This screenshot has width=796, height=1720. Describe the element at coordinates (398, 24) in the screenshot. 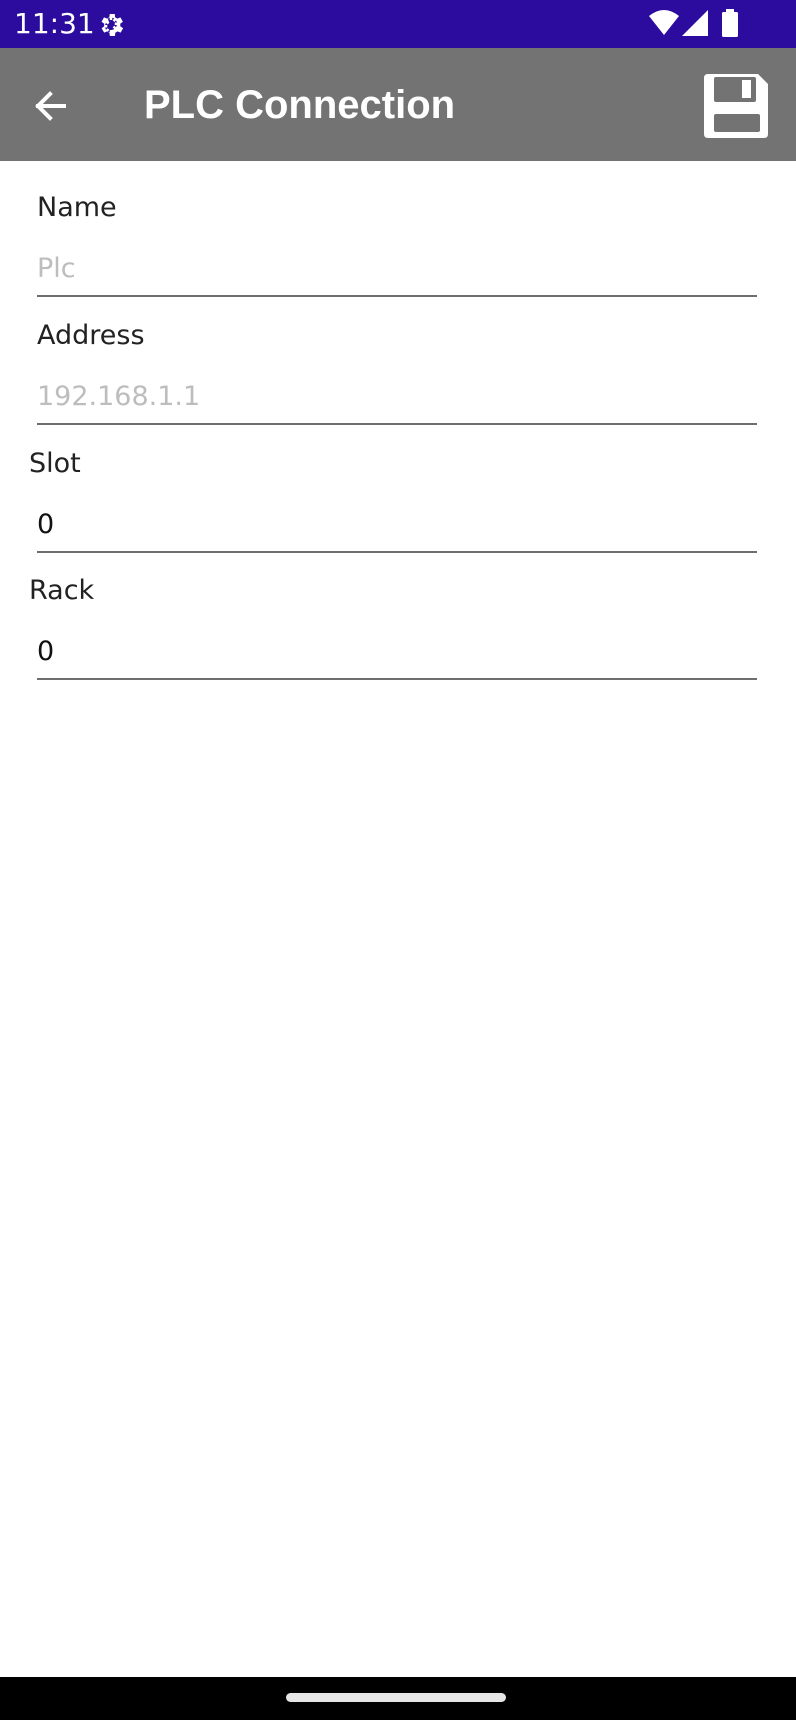

I see `status-bar: 11:31` at that location.